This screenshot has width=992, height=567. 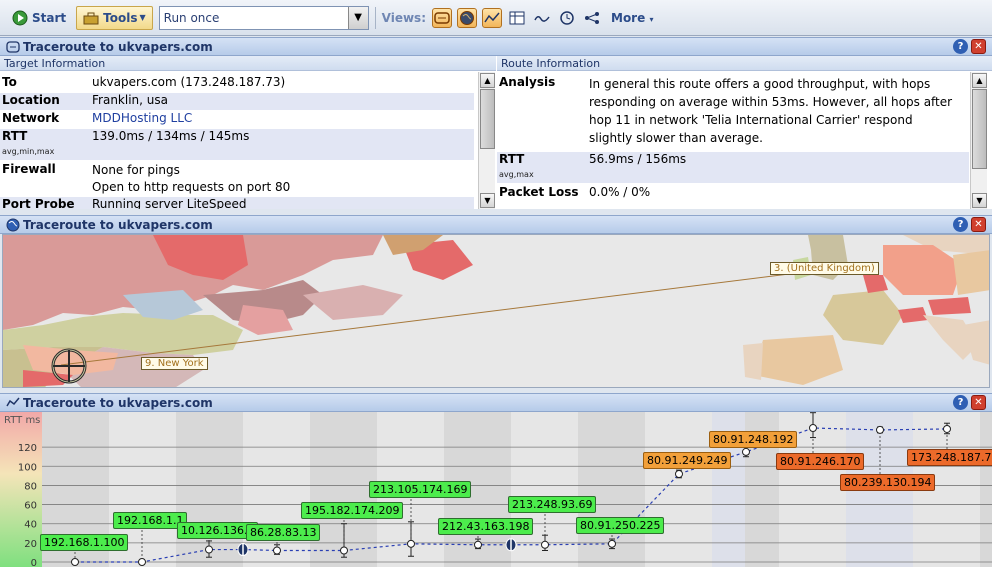 What do you see at coordinates (142, 17) in the screenshot?
I see `chevron-down-icon: ▼` at bounding box center [142, 17].